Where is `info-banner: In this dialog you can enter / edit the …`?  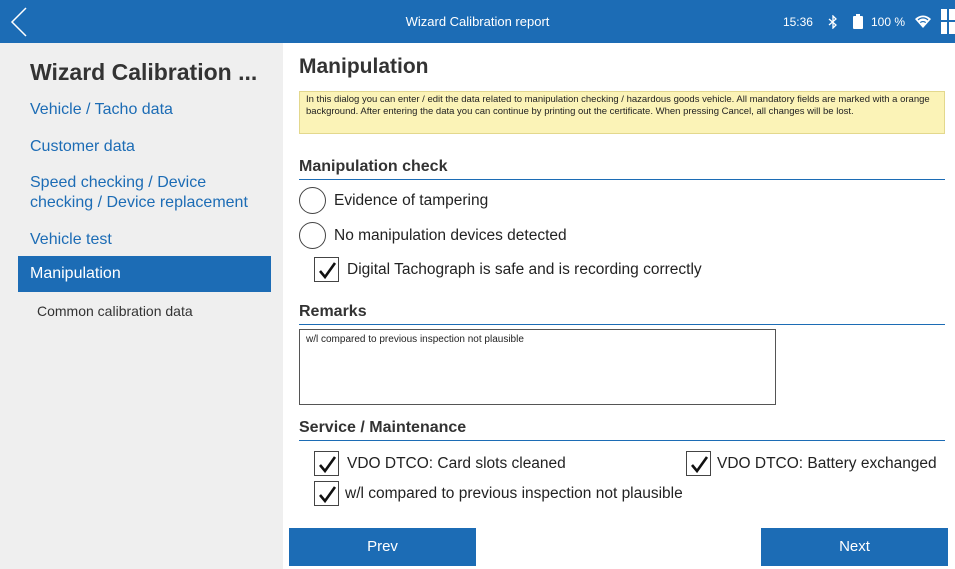
info-banner: In this dialog you can enter / edit the … is located at coordinates (622, 112).